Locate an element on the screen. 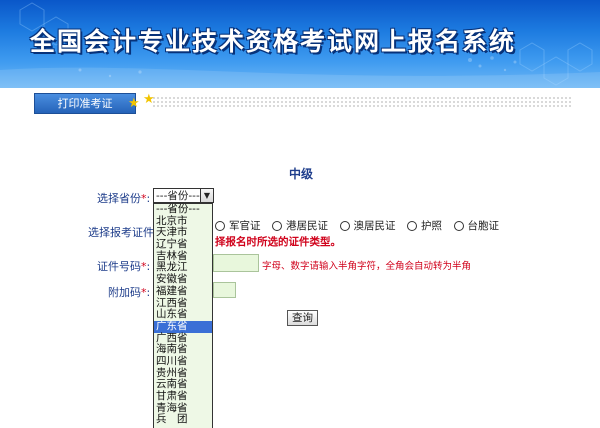 This screenshot has height=428, width=600. province-label: 选择省份*: is located at coordinates (123, 198).